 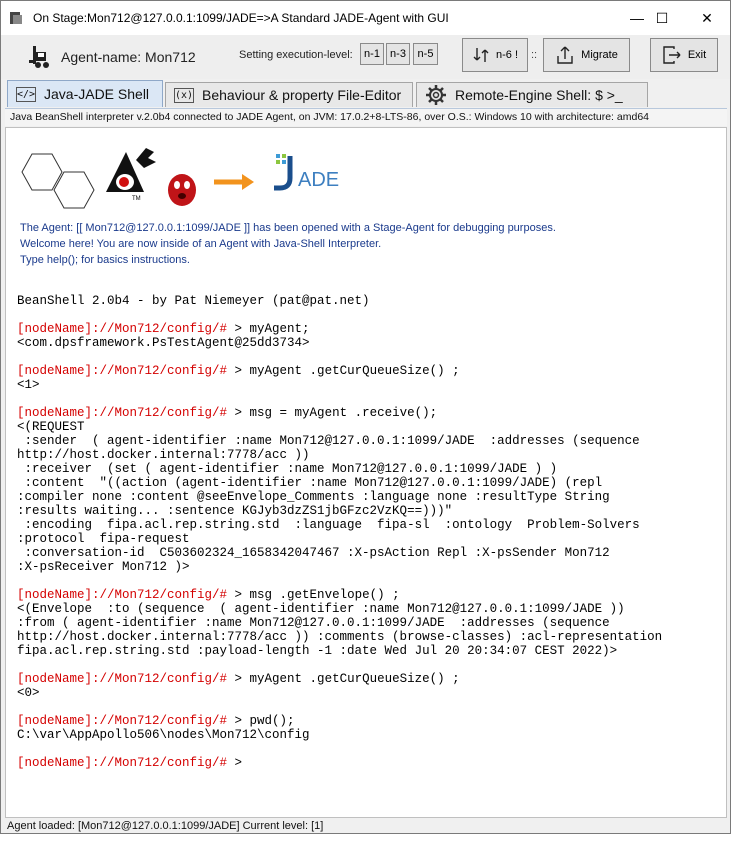 What do you see at coordinates (182, 190) in the screenshot?
I see `beanshell-bean-icon` at bounding box center [182, 190].